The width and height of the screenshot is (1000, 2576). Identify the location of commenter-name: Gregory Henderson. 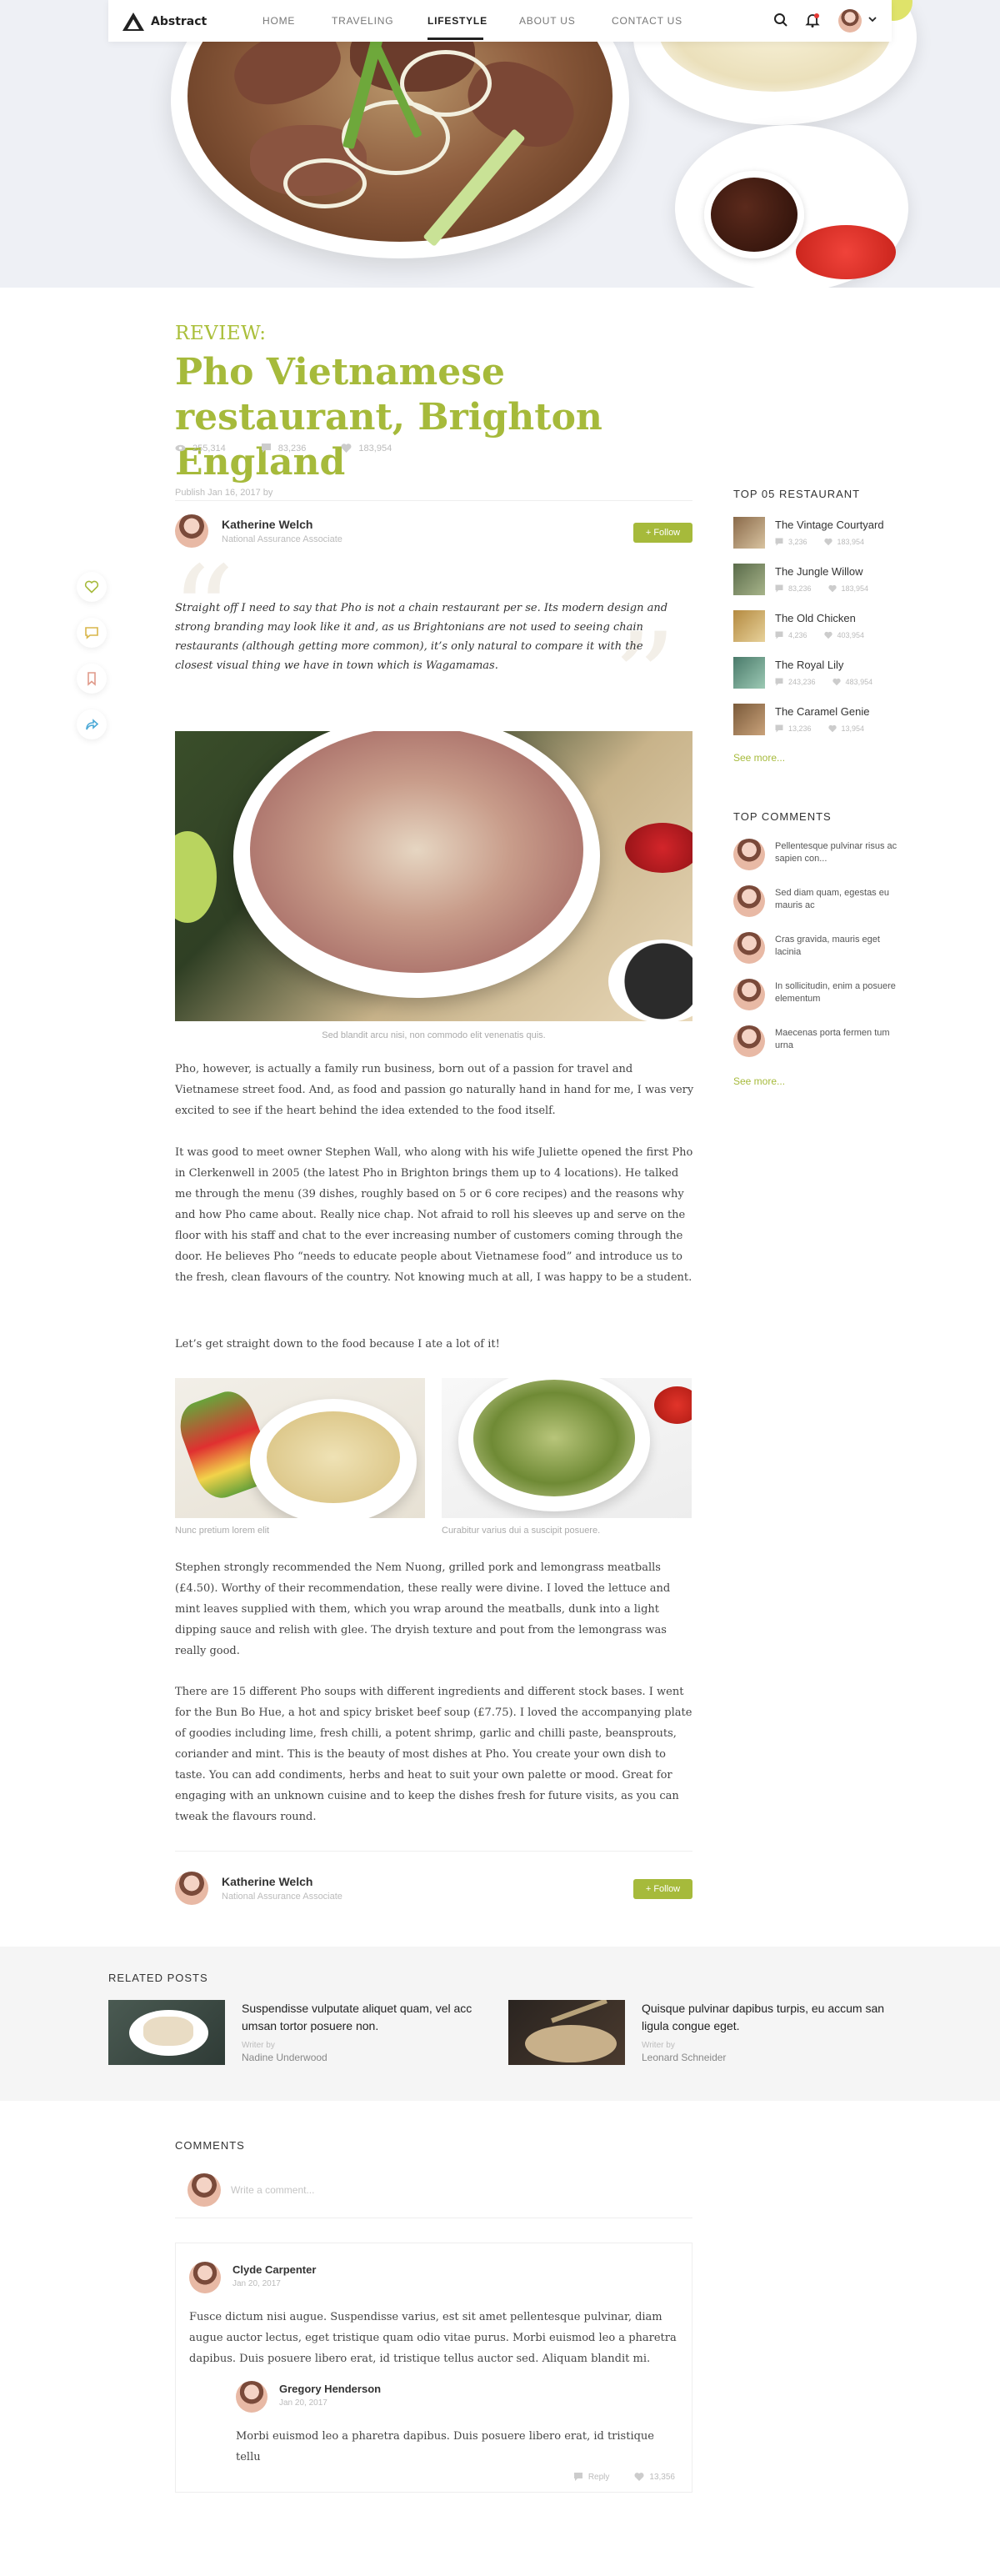
(330, 2389).